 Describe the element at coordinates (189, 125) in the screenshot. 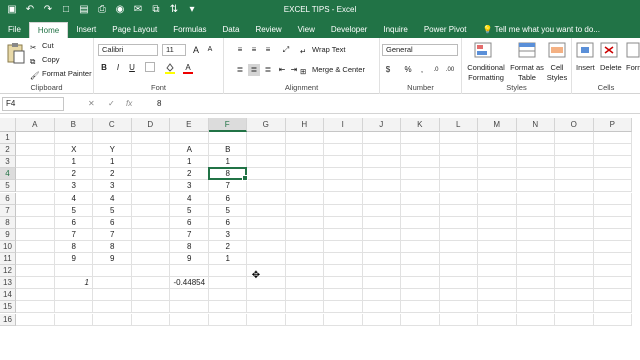

I see `column-header-e: E` at that location.